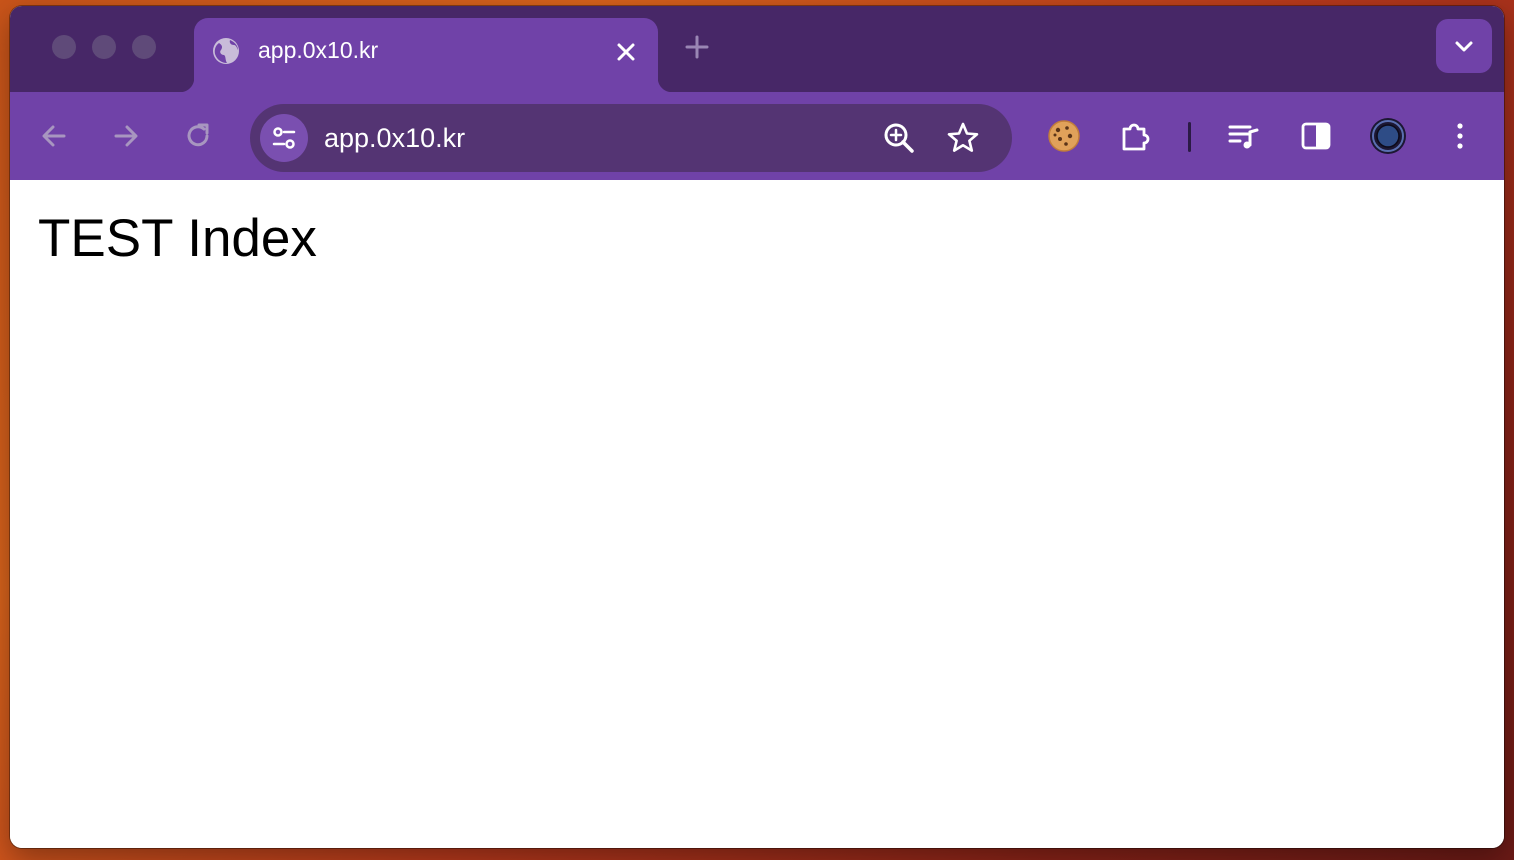  What do you see at coordinates (1136, 136) in the screenshot?
I see `puzzle-icon` at bounding box center [1136, 136].